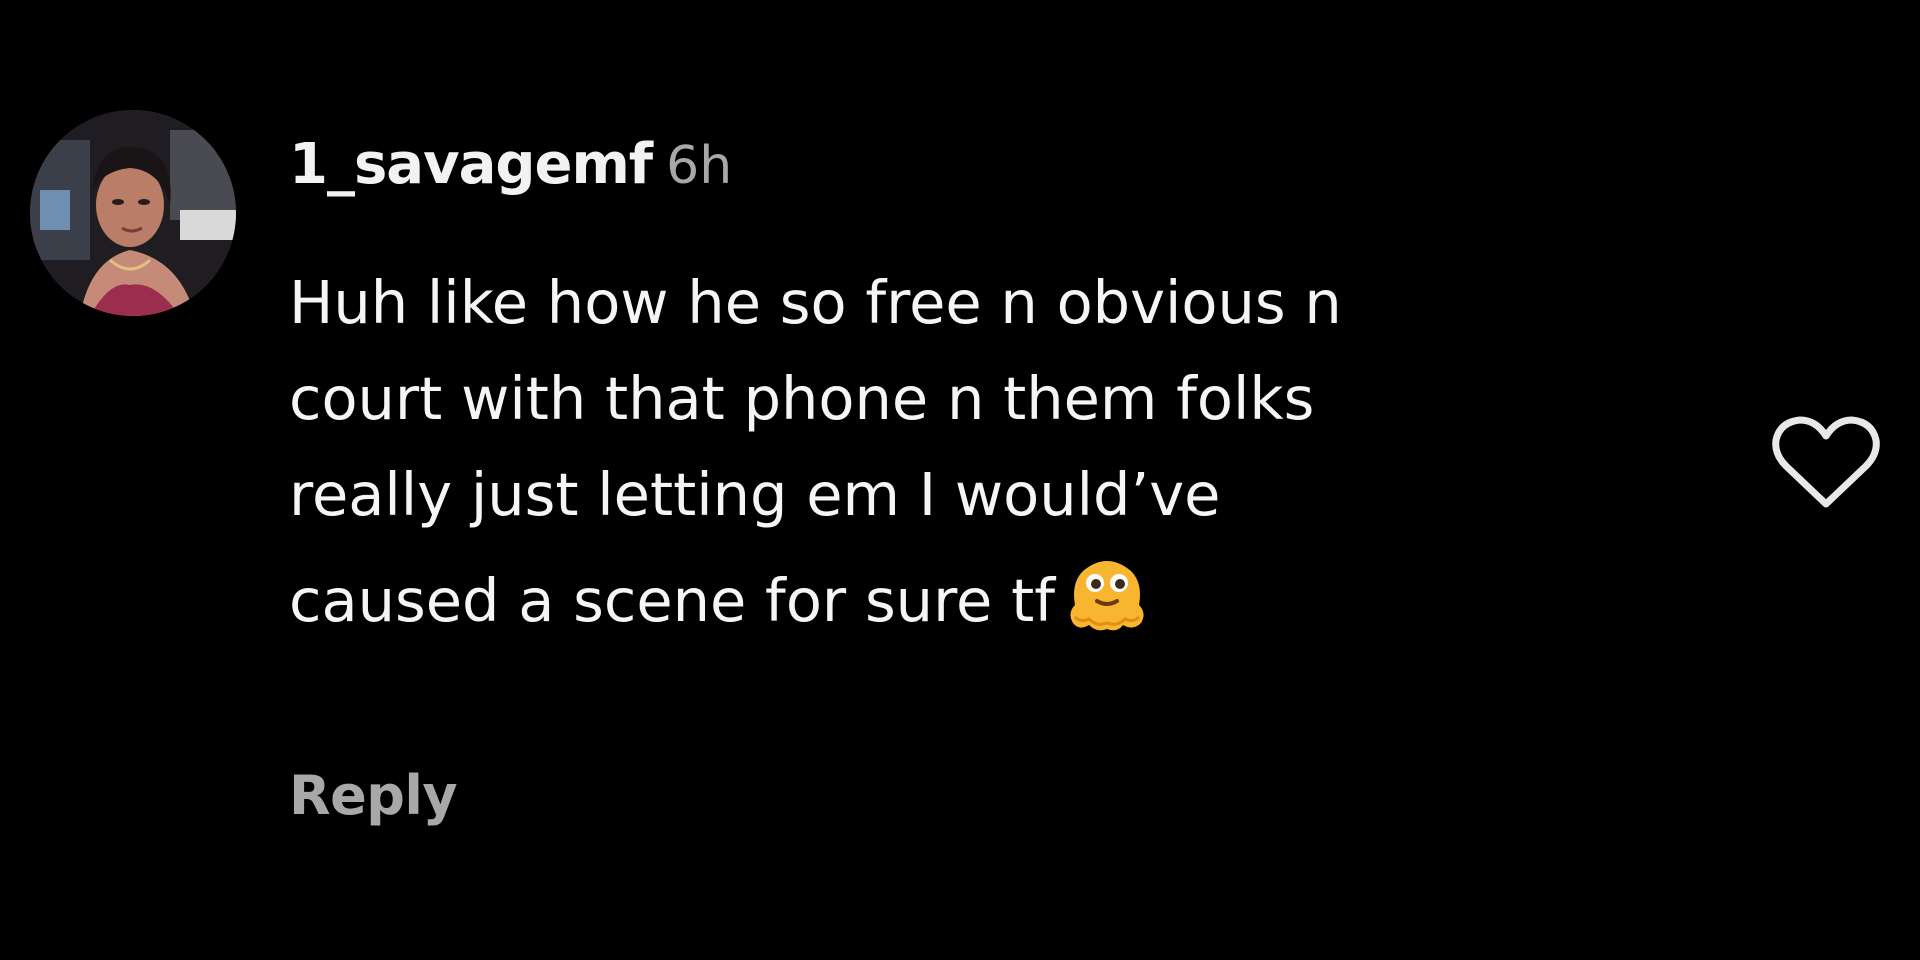 Image resolution: width=1920 pixels, height=960 pixels. I want to click on comment-text-line: really just letting em I would’ve, so click(755, 494).